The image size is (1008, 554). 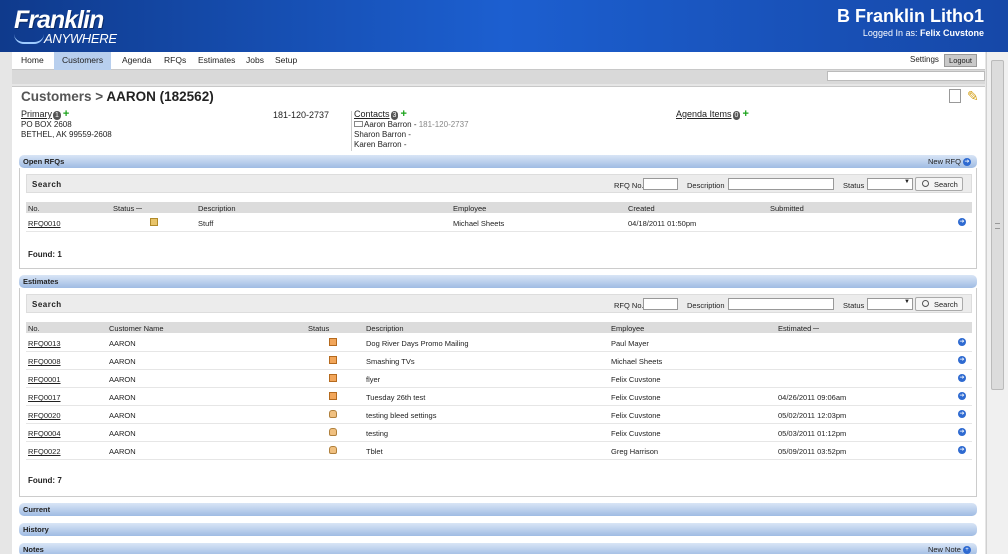 I want to click on new-note-link: New Note +, so click(x=949, y=549).